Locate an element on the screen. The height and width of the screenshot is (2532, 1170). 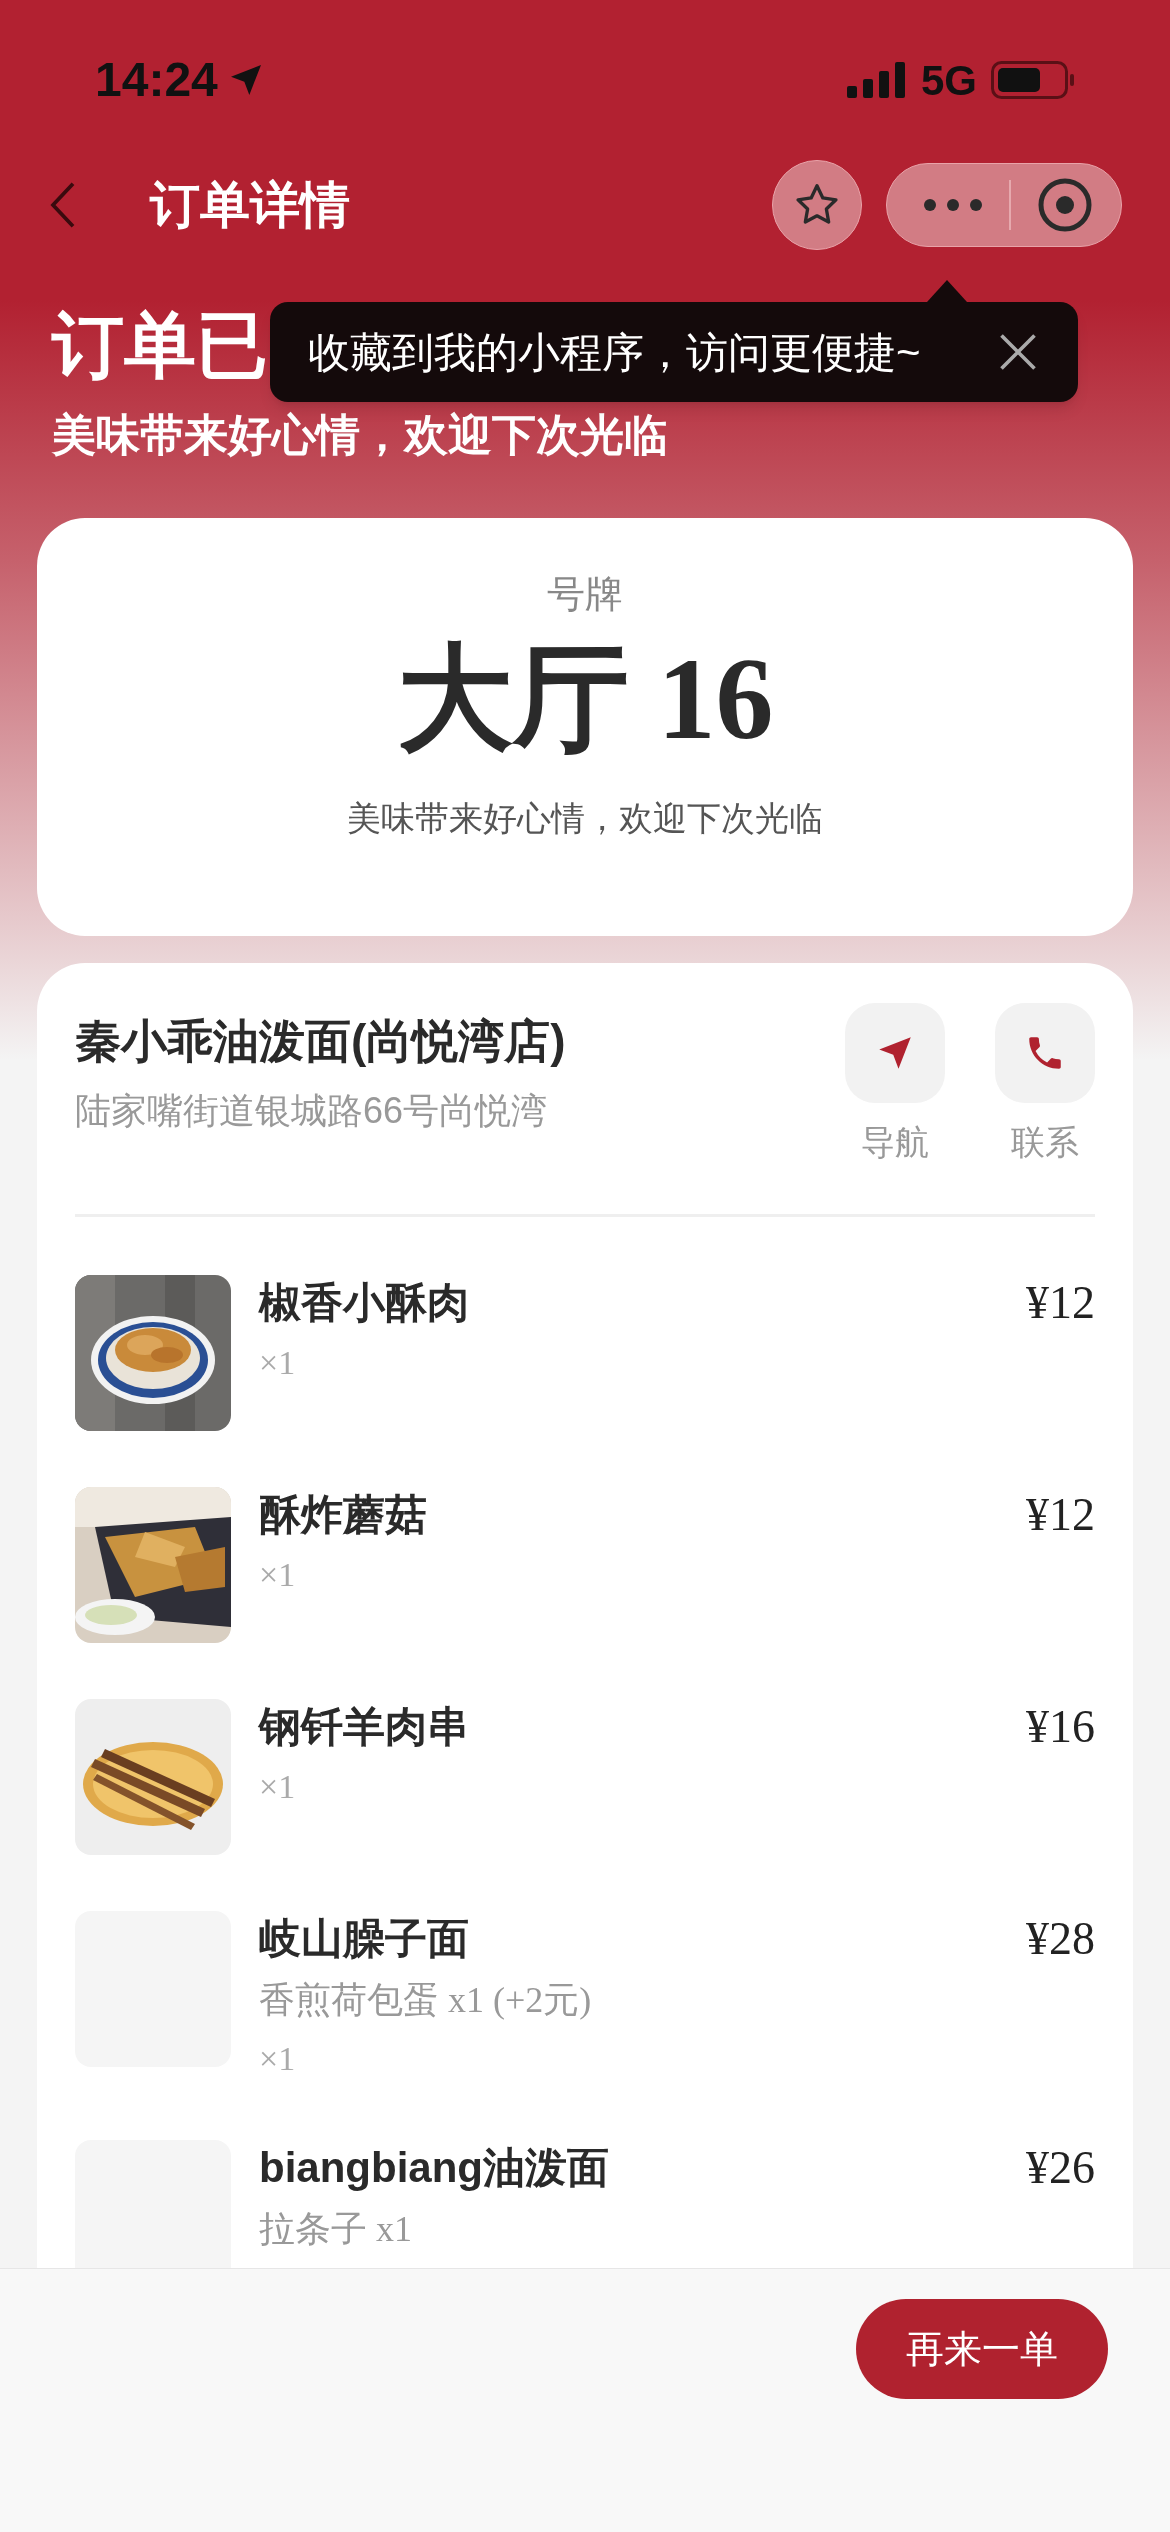
more-icon is located at coordinates (953, 205).